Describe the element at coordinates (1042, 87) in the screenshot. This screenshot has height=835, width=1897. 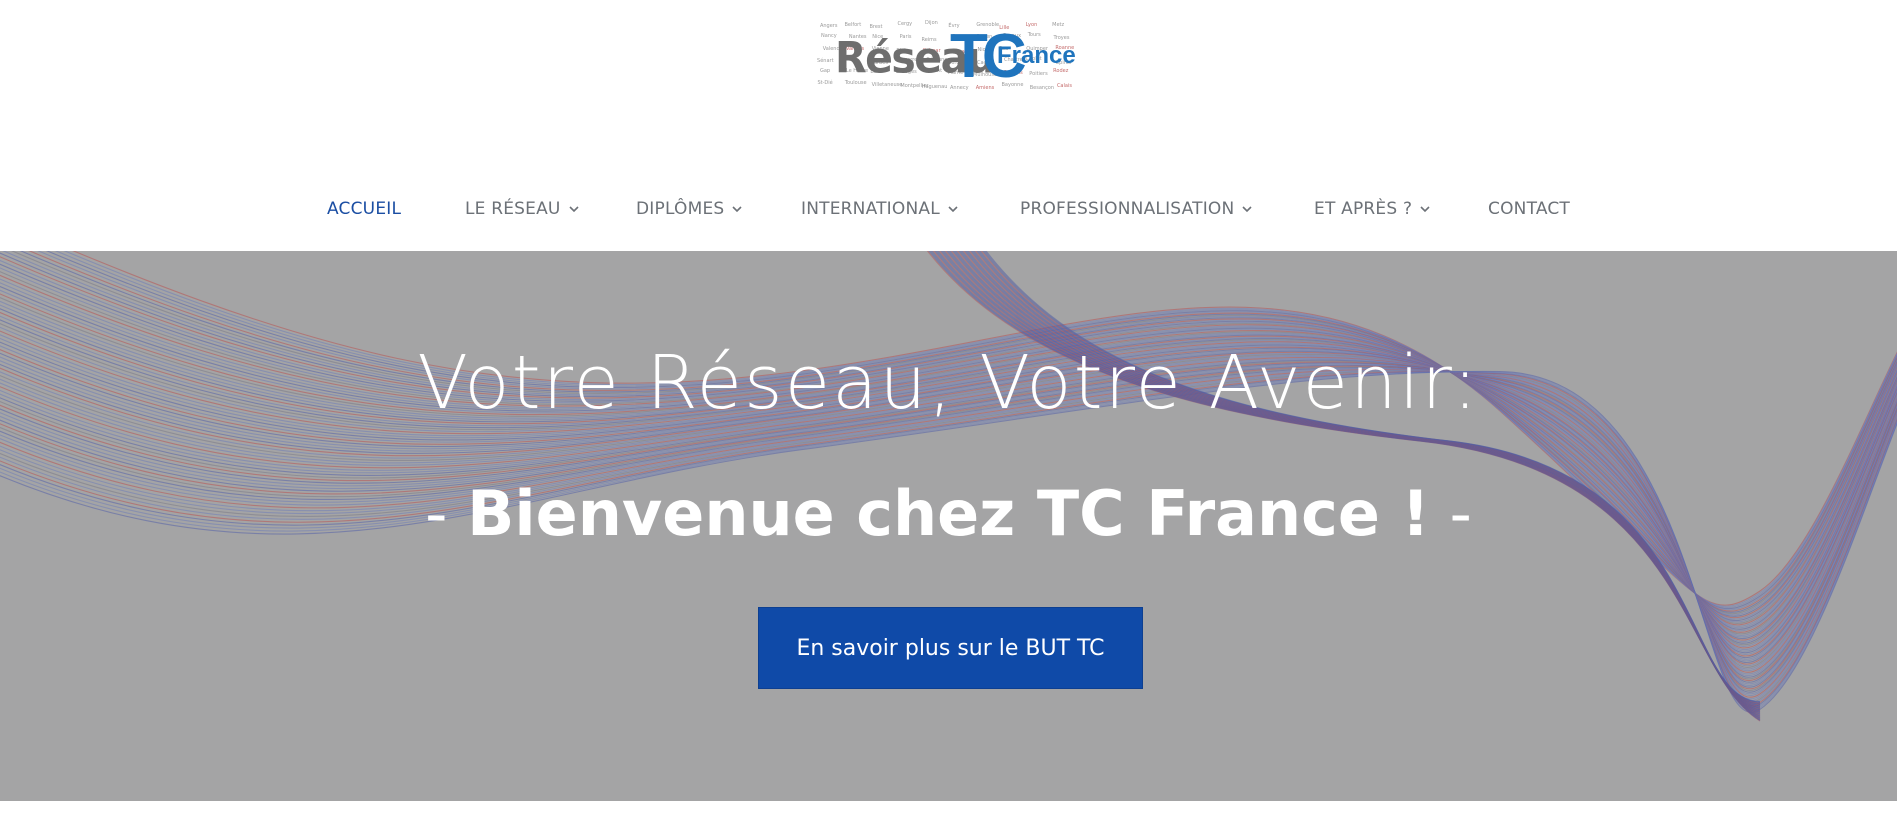
I see `logo-cloud-word: Besançon` at that location.